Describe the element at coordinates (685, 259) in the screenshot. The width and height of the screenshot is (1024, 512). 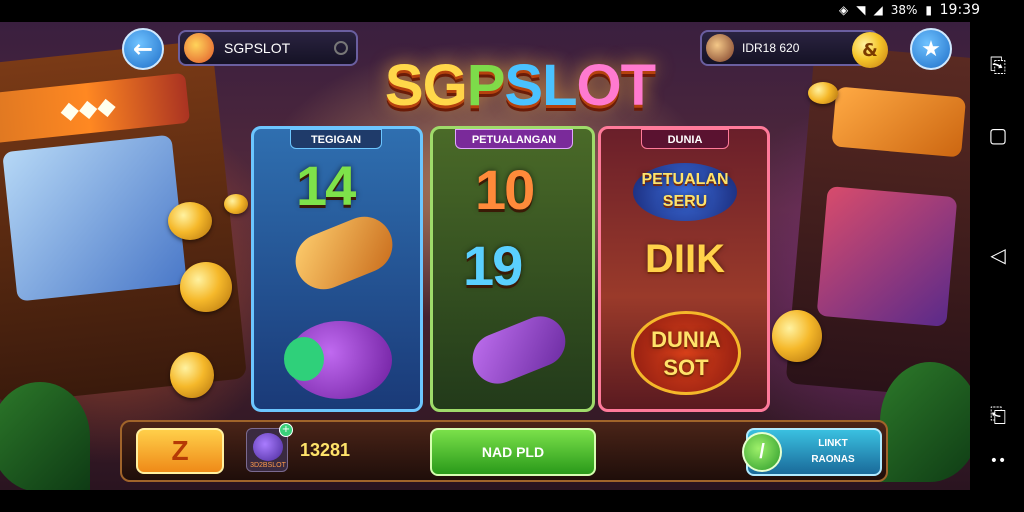
I see `logo-diik: DIIK` at that location.